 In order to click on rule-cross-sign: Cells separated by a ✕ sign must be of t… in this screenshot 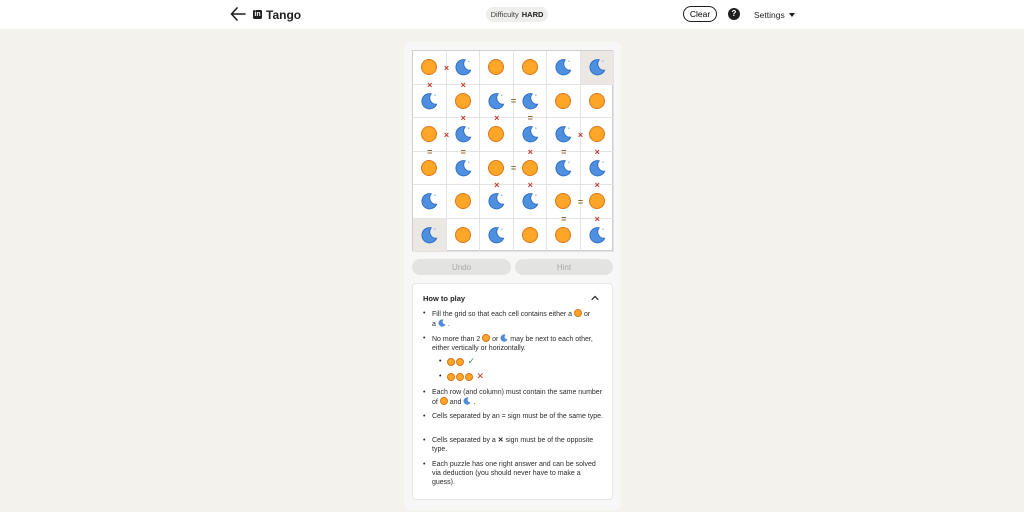, I will do `click(513, 445)`.